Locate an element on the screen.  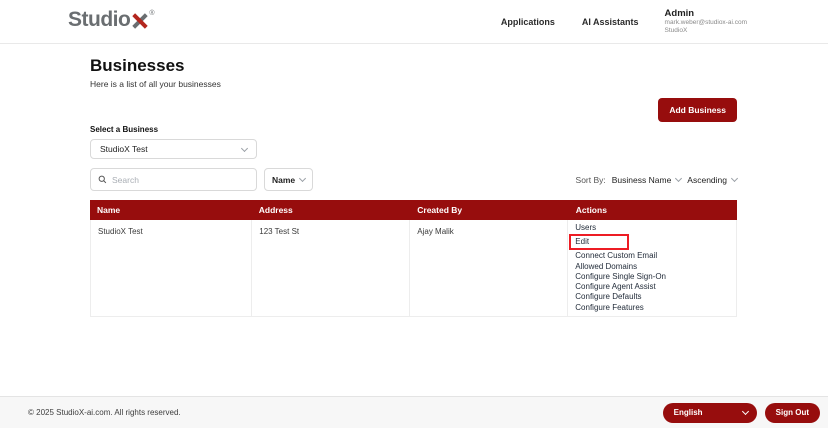
add-business-button: Add Business is located at coordinates (697, 110).